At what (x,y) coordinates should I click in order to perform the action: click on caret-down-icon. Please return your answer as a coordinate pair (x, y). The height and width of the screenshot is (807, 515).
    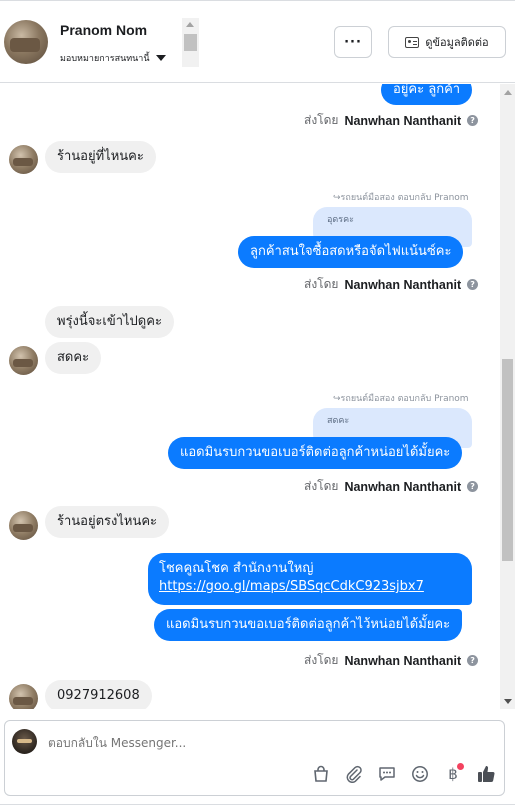
    Looking at the image, I should click on (160, 58).